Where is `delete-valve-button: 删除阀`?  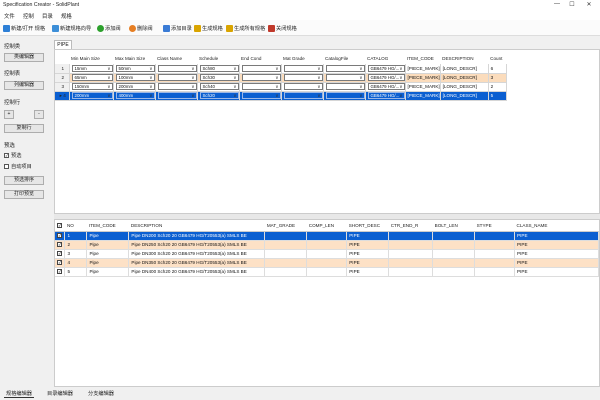
delete-valve-button: 删除阀 is located at coordinates (141, 28).